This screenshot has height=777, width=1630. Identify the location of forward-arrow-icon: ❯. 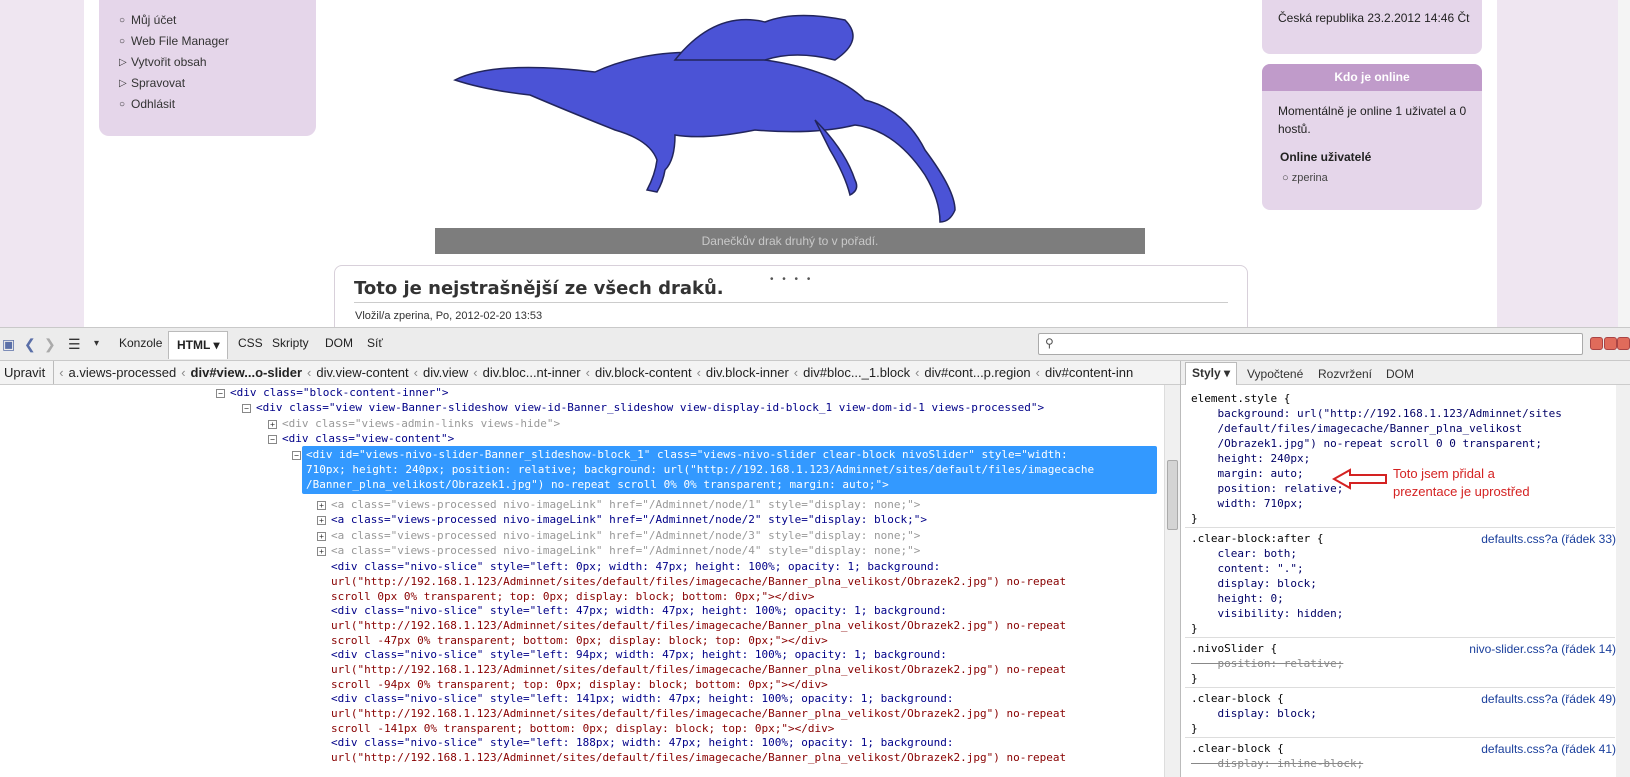
(50, 344).